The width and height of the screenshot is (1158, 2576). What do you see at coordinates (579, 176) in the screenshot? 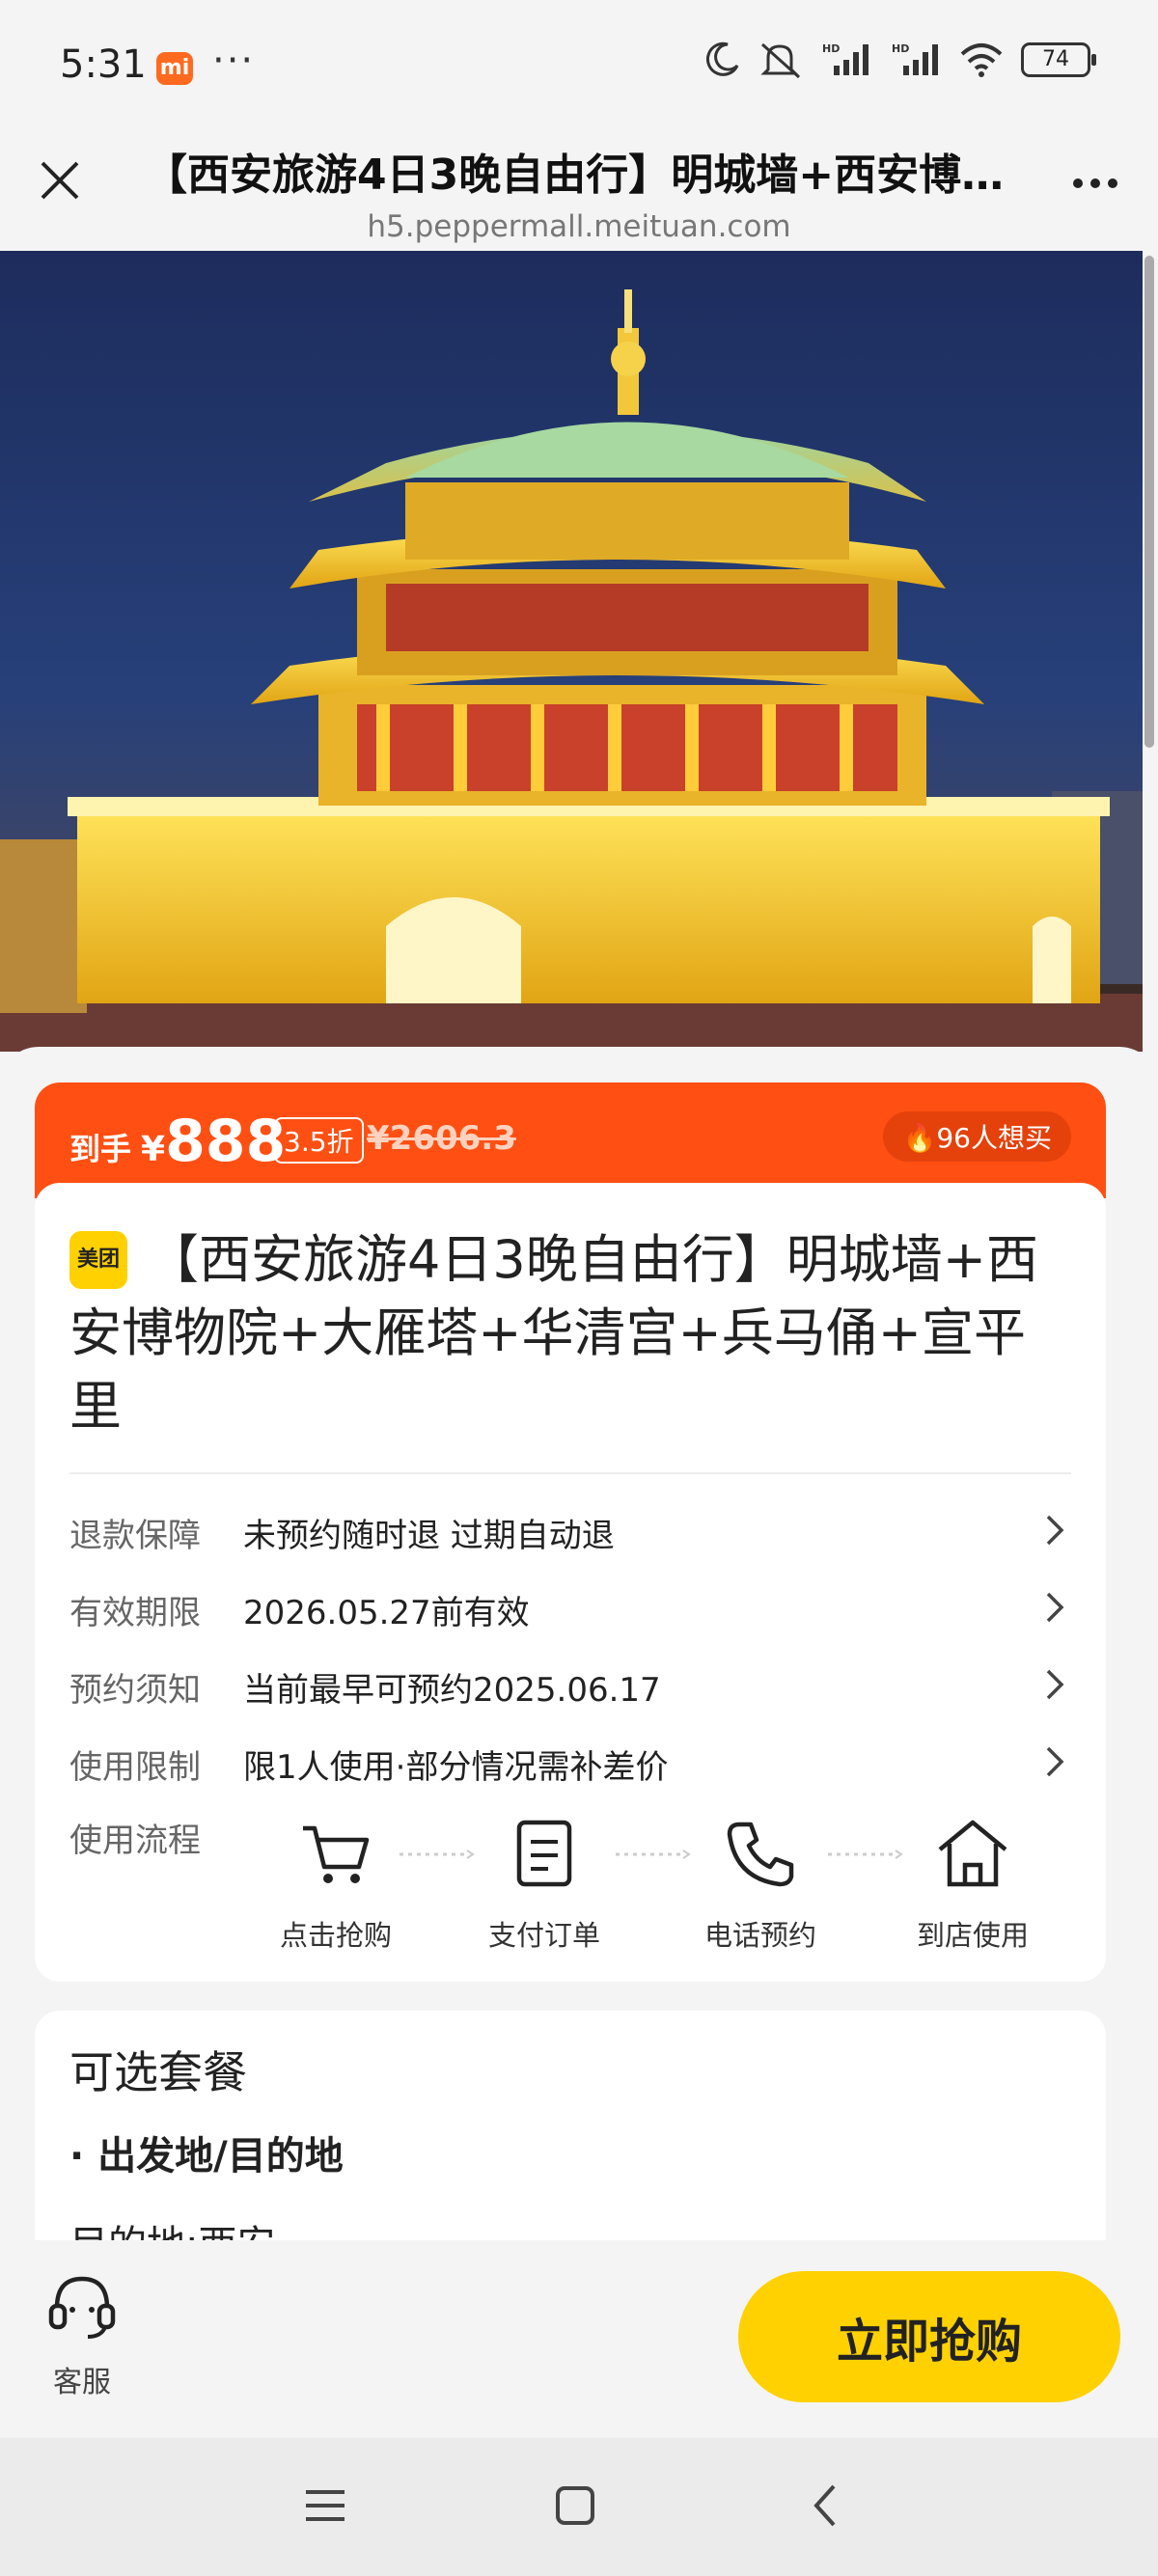
I see `page-title: 【西安旅游4日3晚自由行】明城墙+西安博物院+大雁塔+华清宫+兵马俑+宣平里` at bounding box center [579, 176].